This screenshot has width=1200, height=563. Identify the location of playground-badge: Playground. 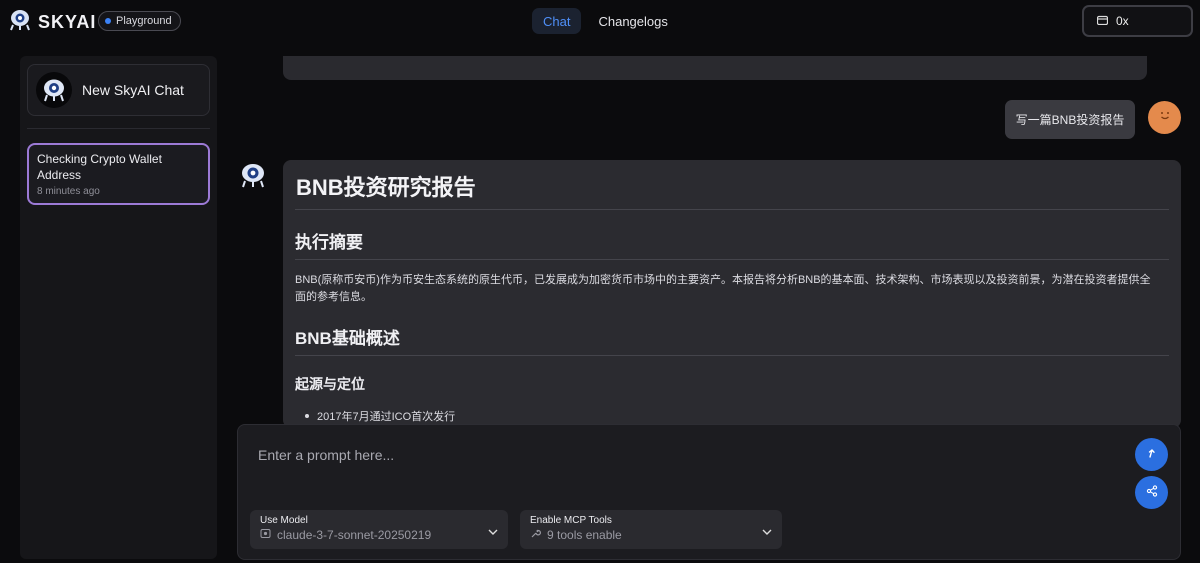
(139, 21).